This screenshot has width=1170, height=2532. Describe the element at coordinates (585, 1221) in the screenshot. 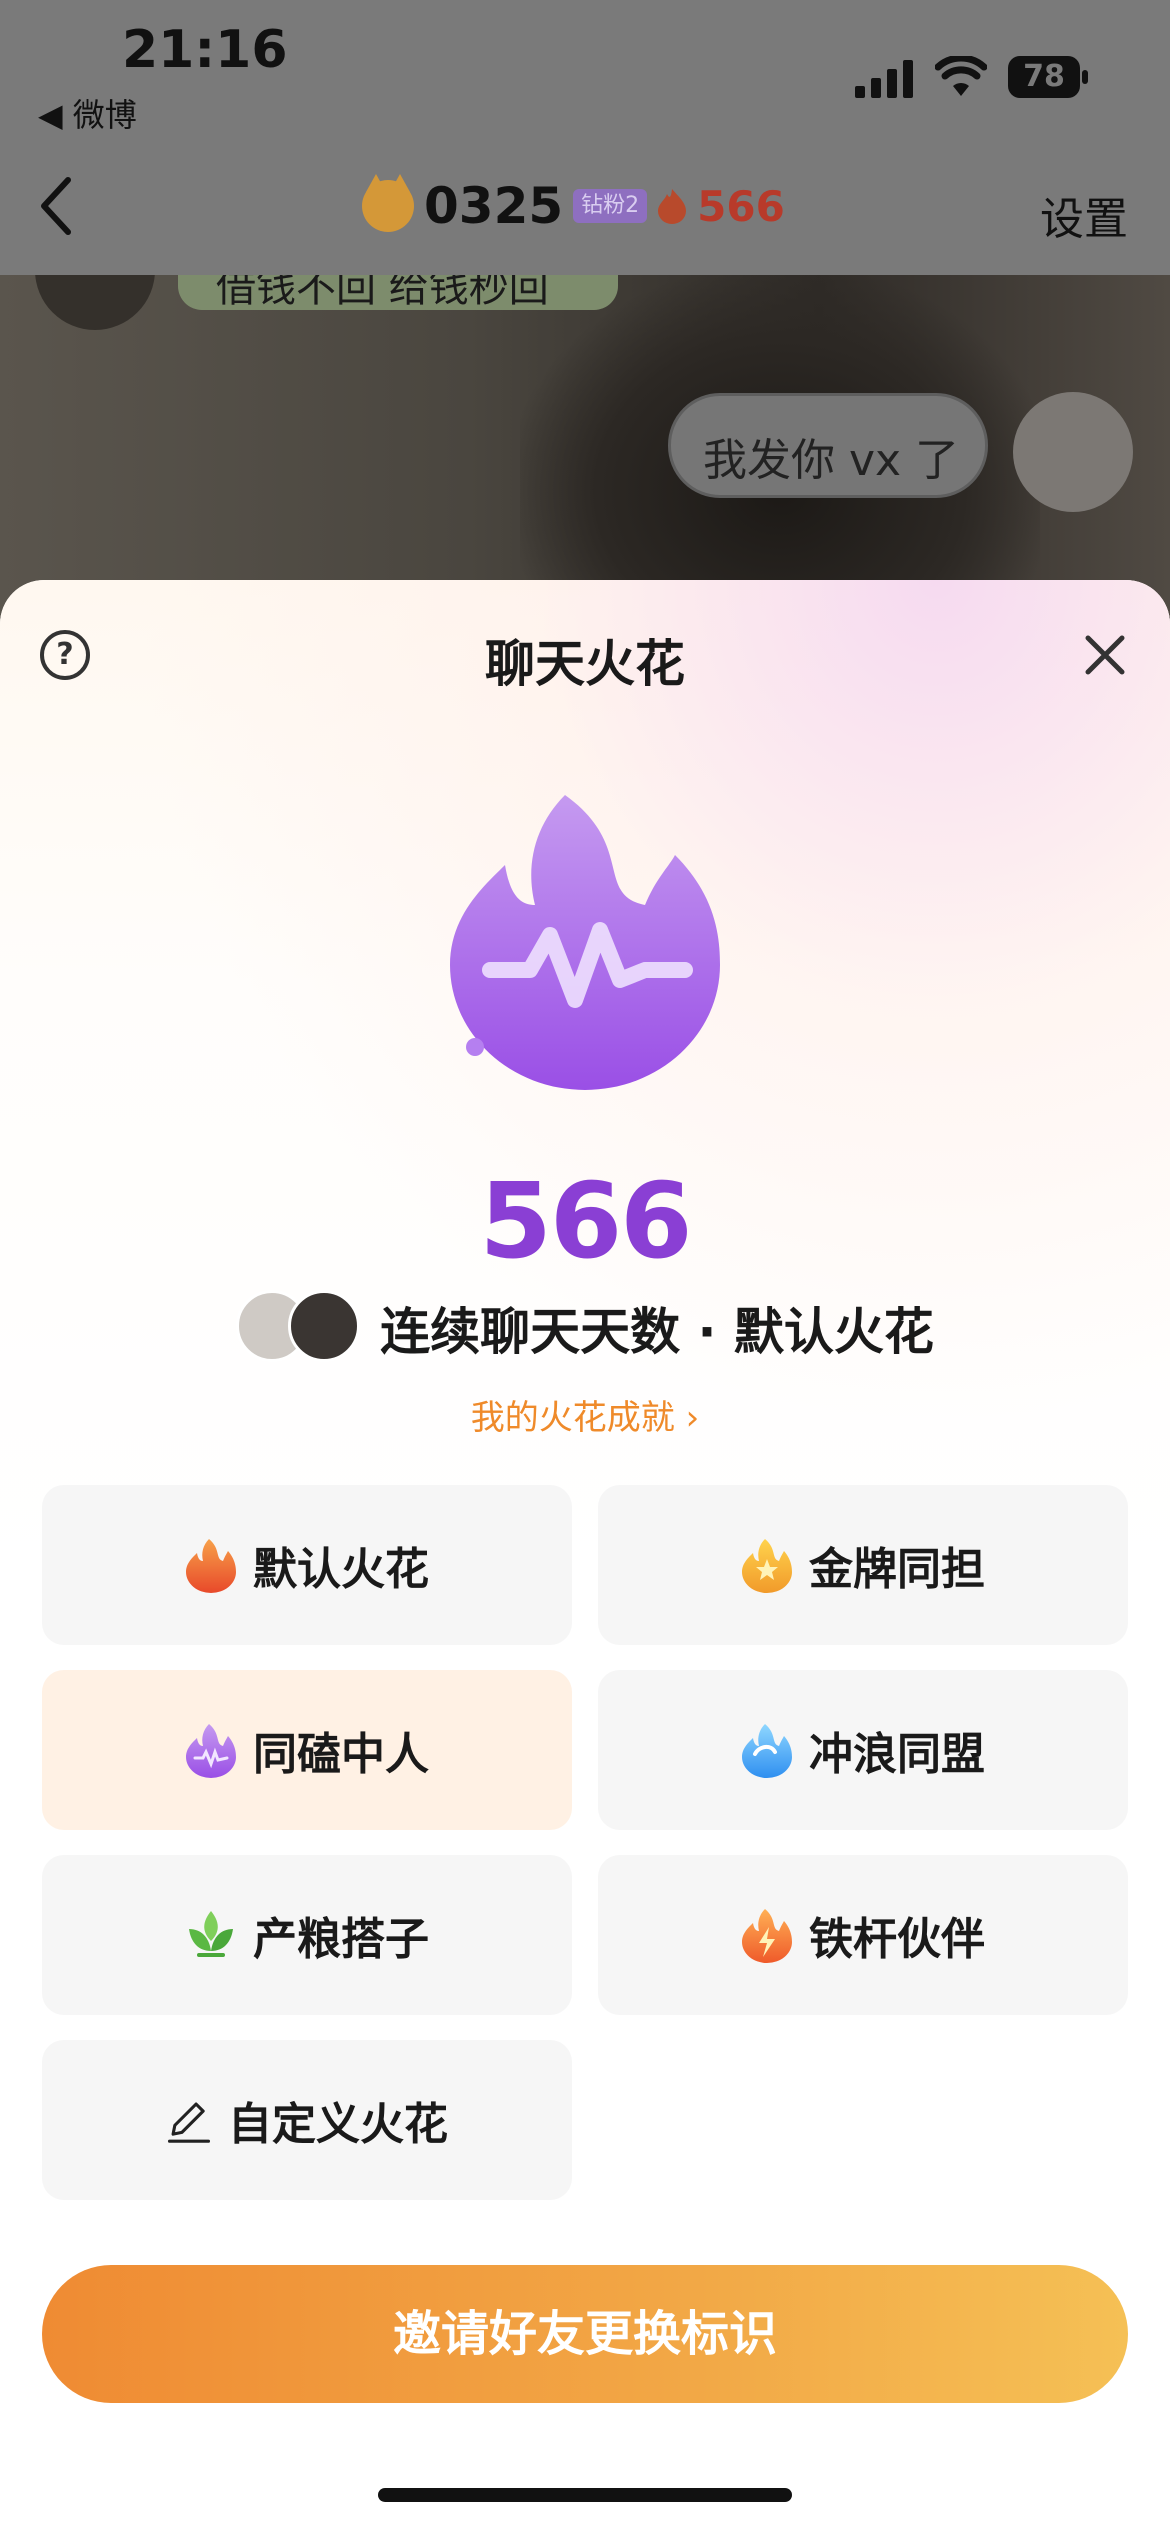

I see `streak-number: 566` at that location.